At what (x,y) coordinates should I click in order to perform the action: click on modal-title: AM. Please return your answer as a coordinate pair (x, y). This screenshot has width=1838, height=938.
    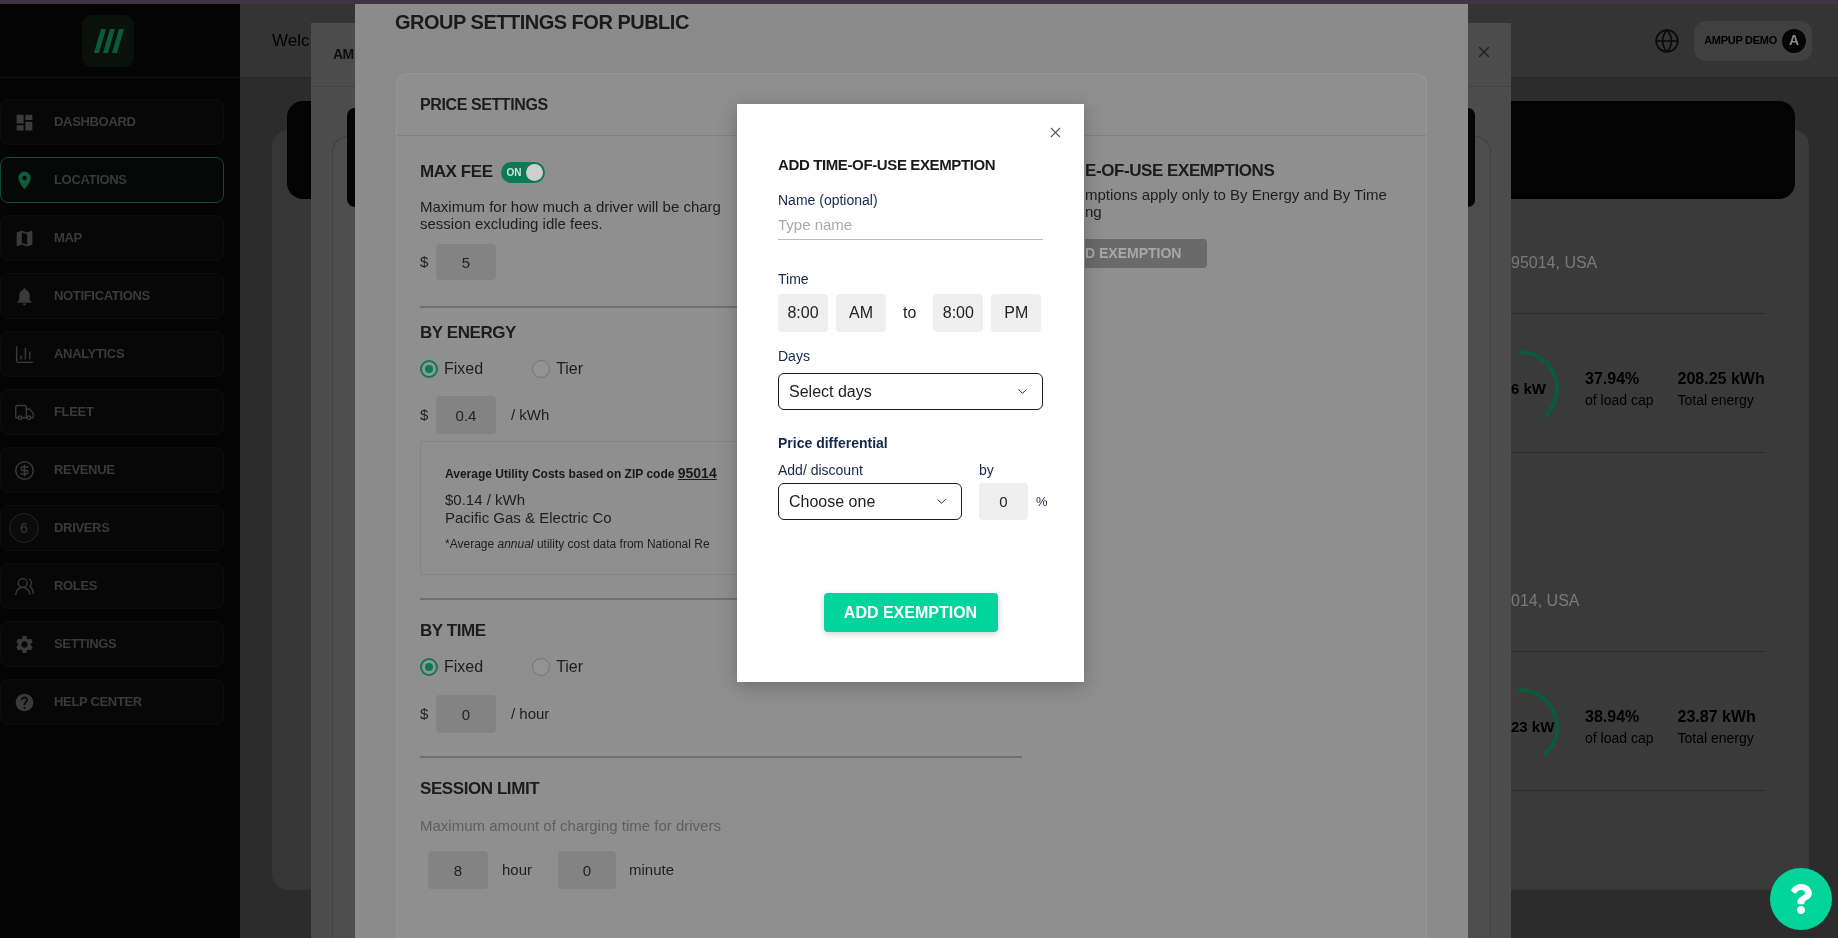
    Looking at the image, I should click on (343, 54).